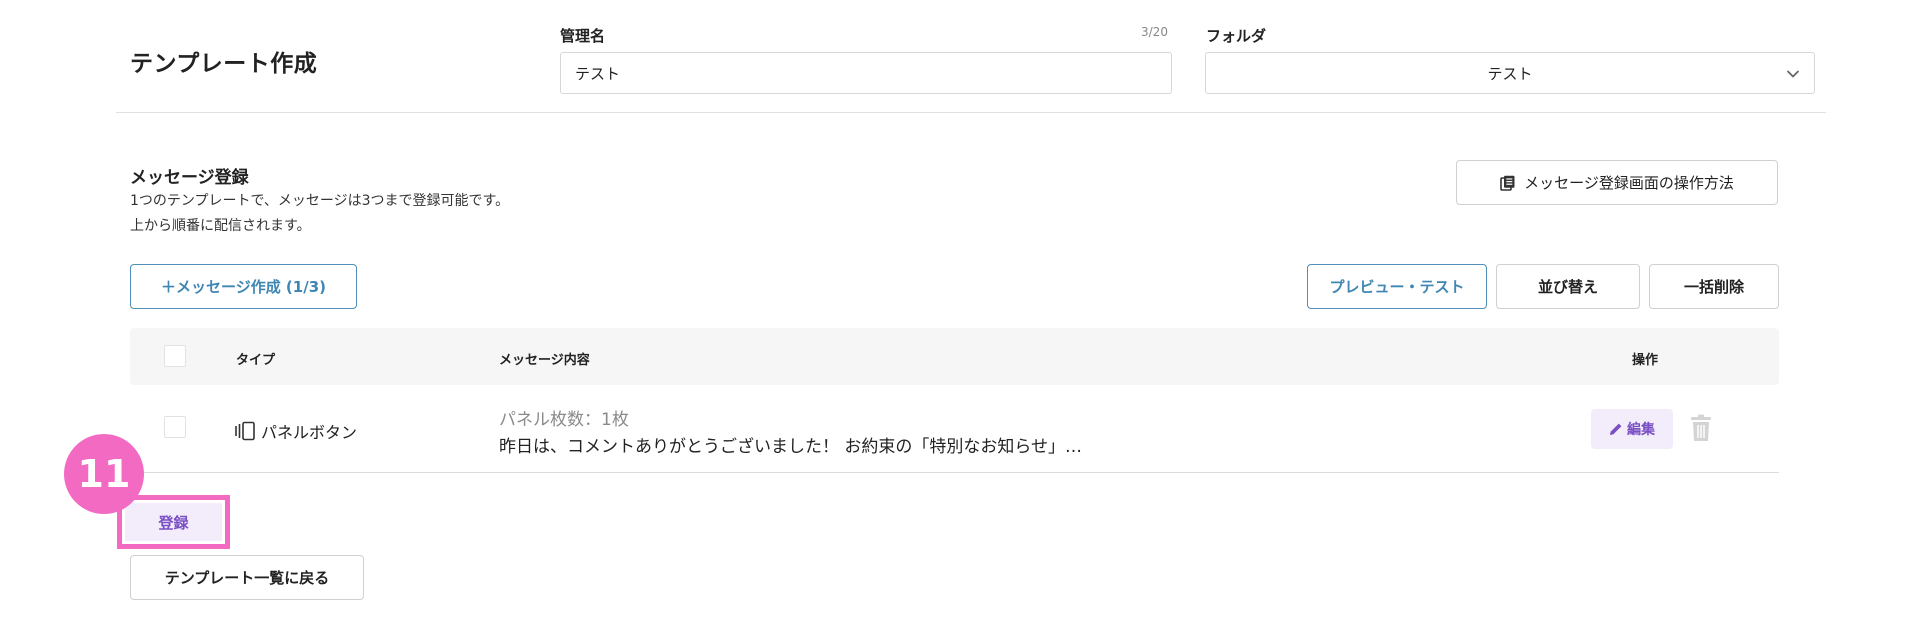 The height and width of the screenshot is (640, 1920). Describe the element at coordinates (224, 64) in the screenshot. I see `page-title: テンプレート作成` at that location.